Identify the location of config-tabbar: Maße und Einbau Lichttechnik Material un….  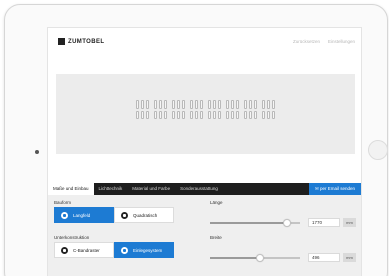
(204, 189).